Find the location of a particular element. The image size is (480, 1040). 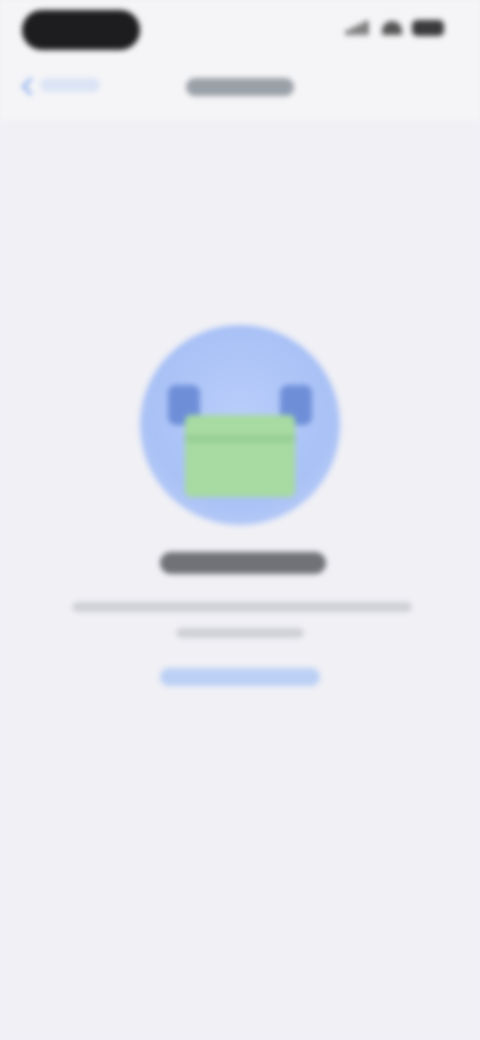

empty-state-action-link is located at coordinates (240, 677).